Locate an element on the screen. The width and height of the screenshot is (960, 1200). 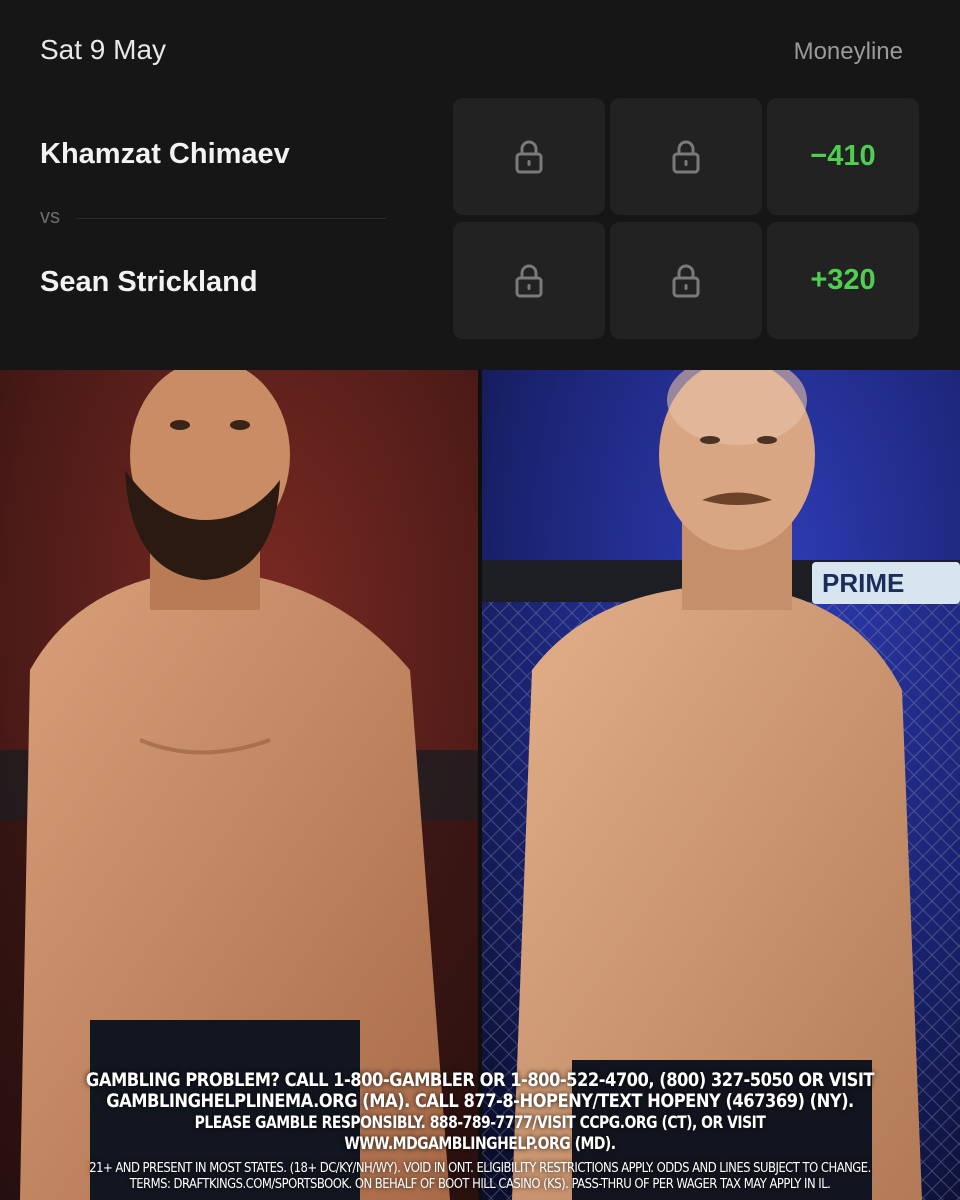
moneyline-odds: +320 is located at coordinates (843, 280).